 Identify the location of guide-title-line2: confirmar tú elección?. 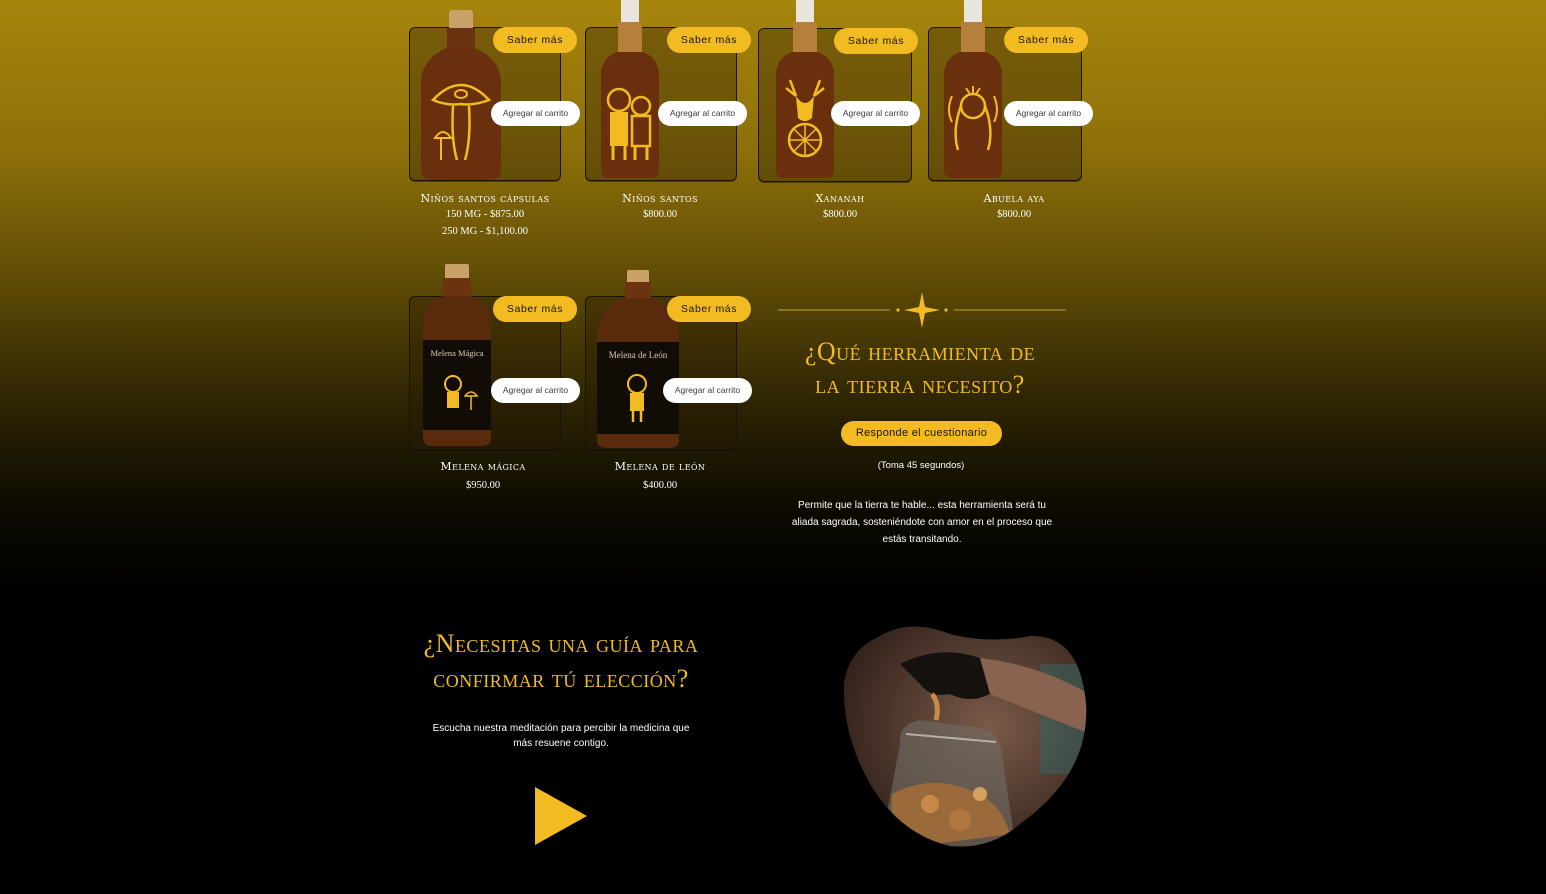
(561, 678).